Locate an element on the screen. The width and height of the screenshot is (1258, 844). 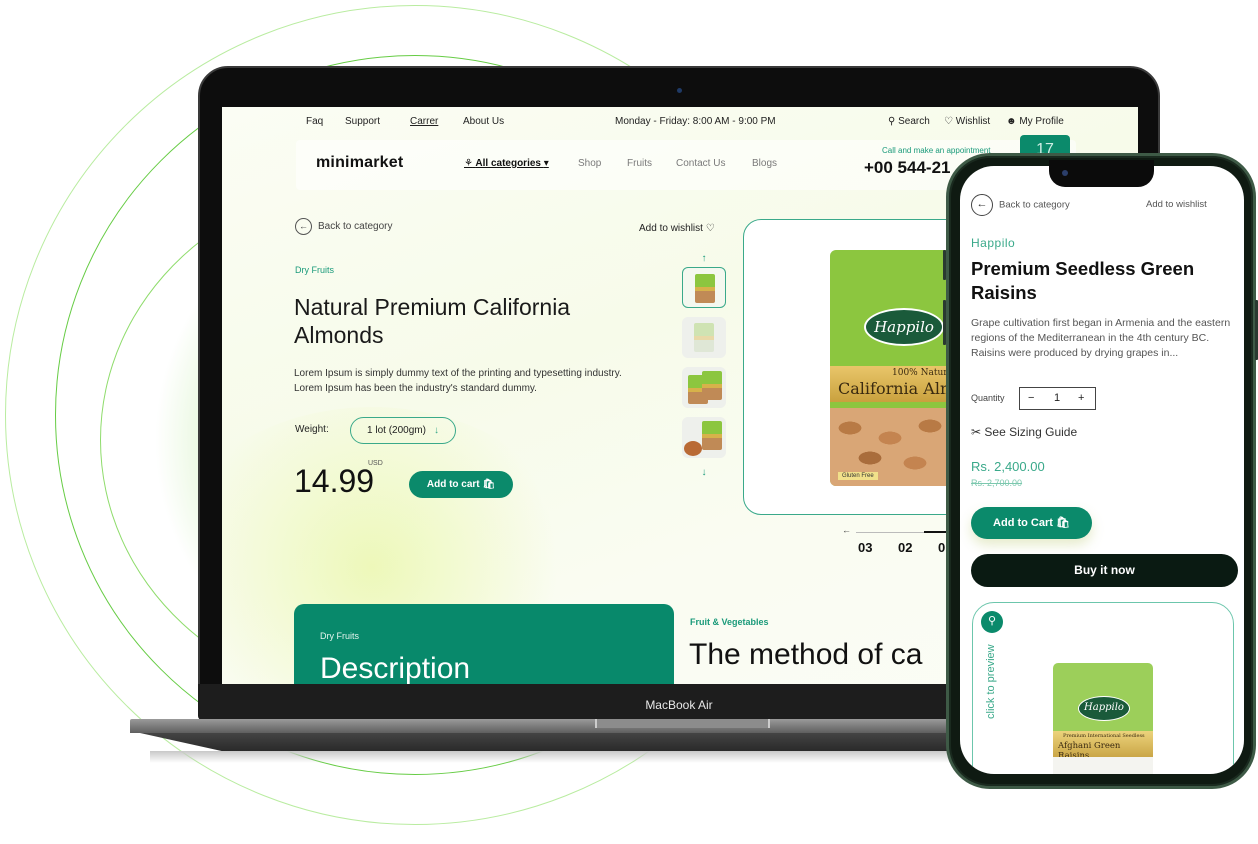
chevron-down-icon: ▾ is located at coordinates (546, 163).